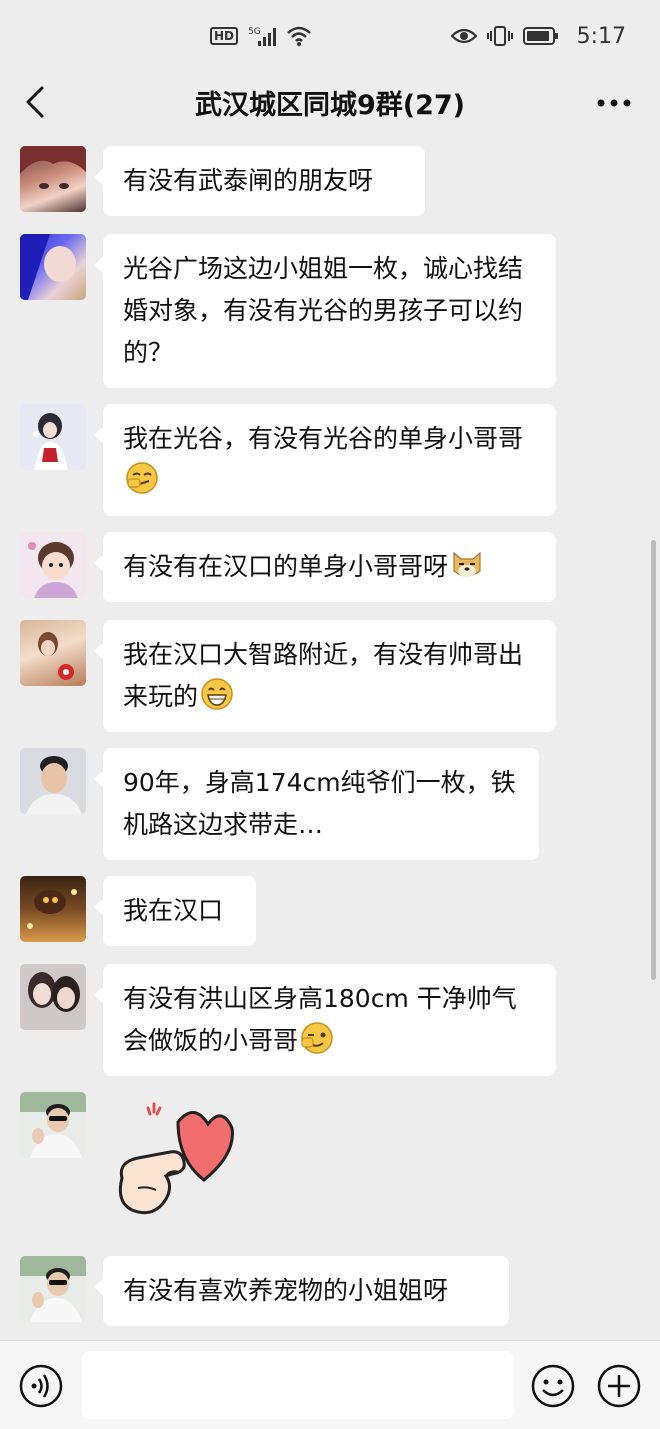 The width and height of the screenshot is (660, 1429). I want to click on message-text: 我在汉口大智路附近，有没有帅哥出来玩的, so click(323, 675).